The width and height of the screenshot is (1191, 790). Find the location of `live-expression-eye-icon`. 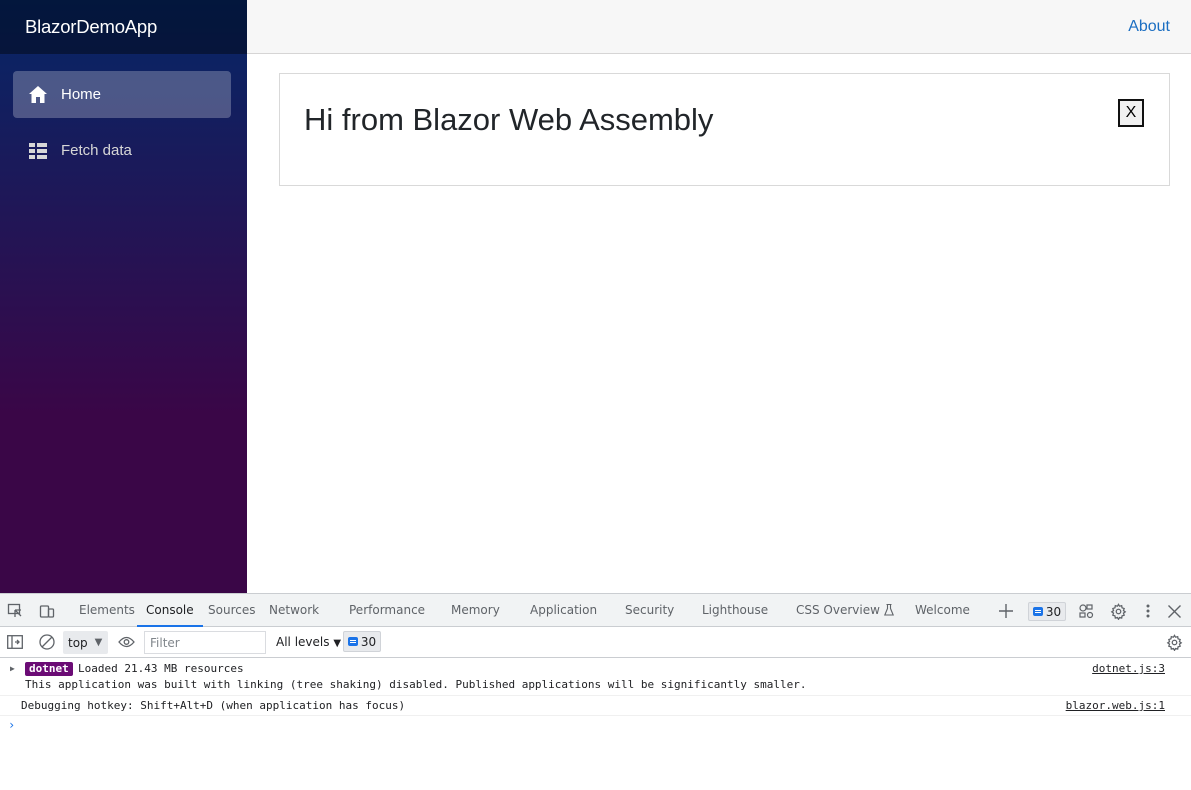

live-expression-eye-icon is located at coordinates (126, 642).